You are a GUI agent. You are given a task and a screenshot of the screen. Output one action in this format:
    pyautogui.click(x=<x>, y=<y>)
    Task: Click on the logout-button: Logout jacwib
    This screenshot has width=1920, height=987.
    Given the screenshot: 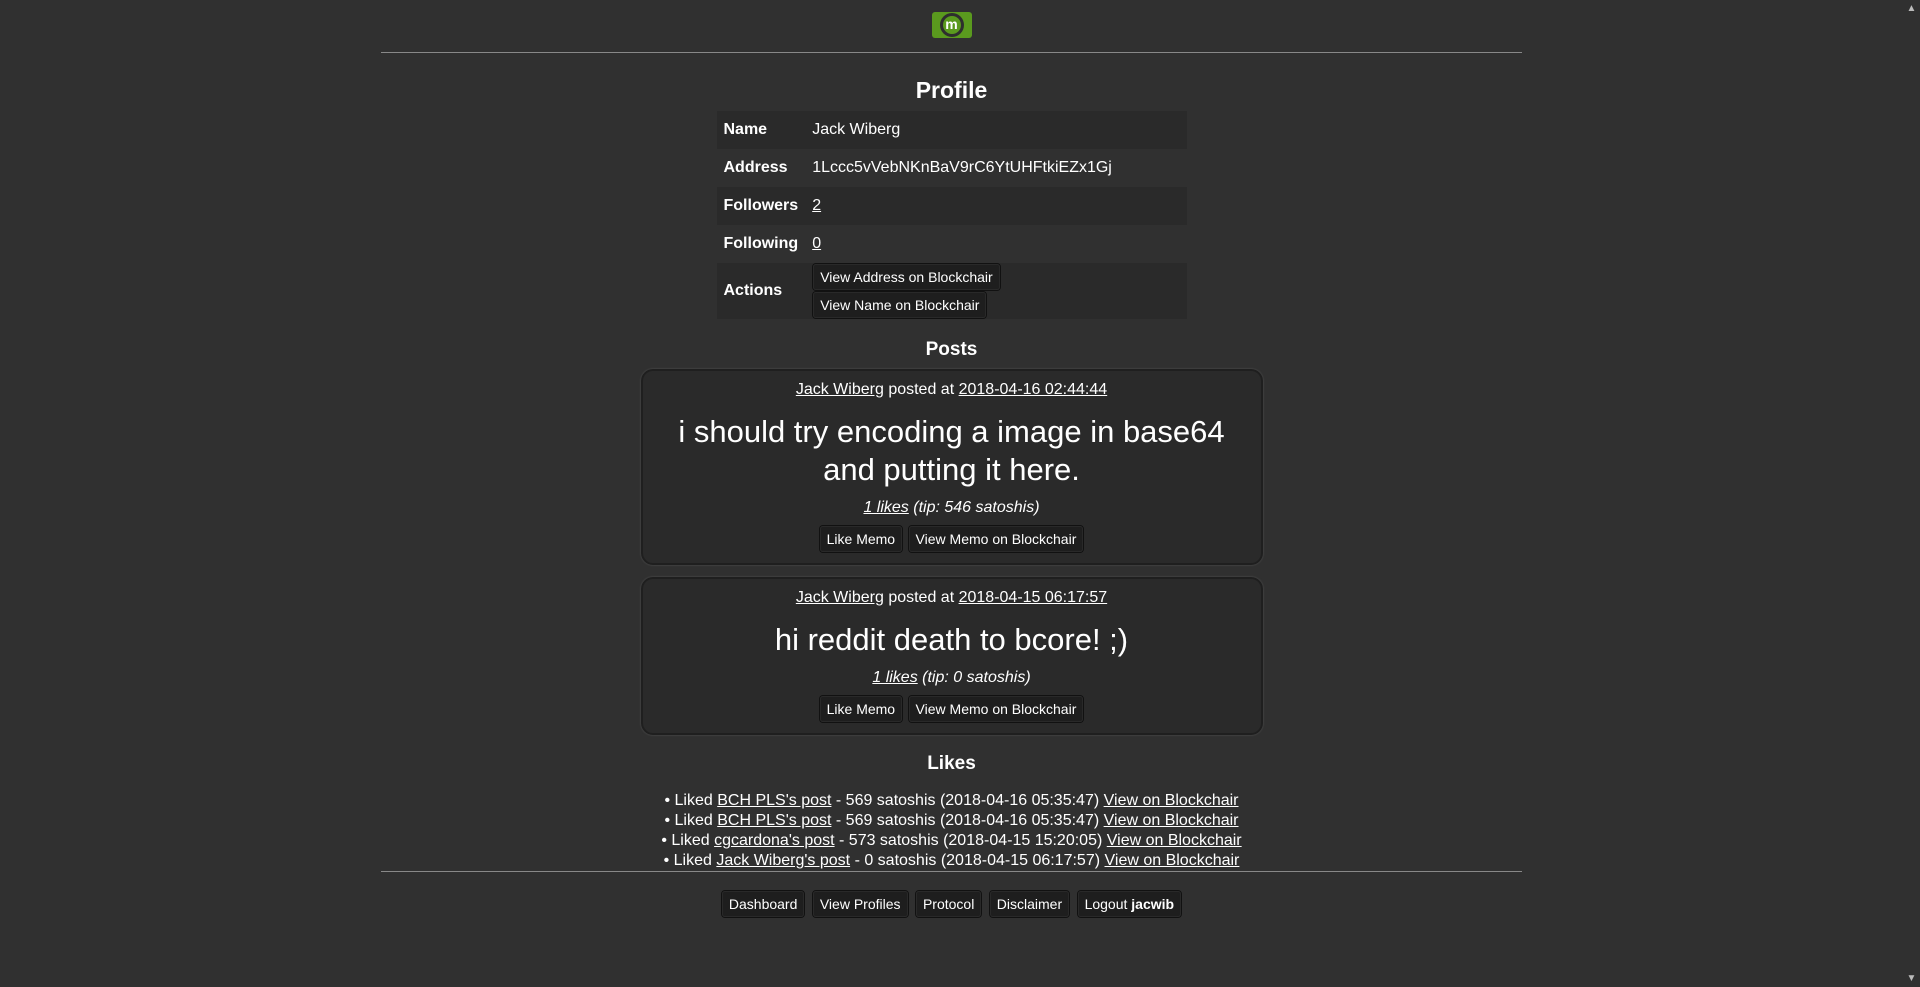 What is the action you would take?
    pyautogui.click(x=1129, y=904)
    